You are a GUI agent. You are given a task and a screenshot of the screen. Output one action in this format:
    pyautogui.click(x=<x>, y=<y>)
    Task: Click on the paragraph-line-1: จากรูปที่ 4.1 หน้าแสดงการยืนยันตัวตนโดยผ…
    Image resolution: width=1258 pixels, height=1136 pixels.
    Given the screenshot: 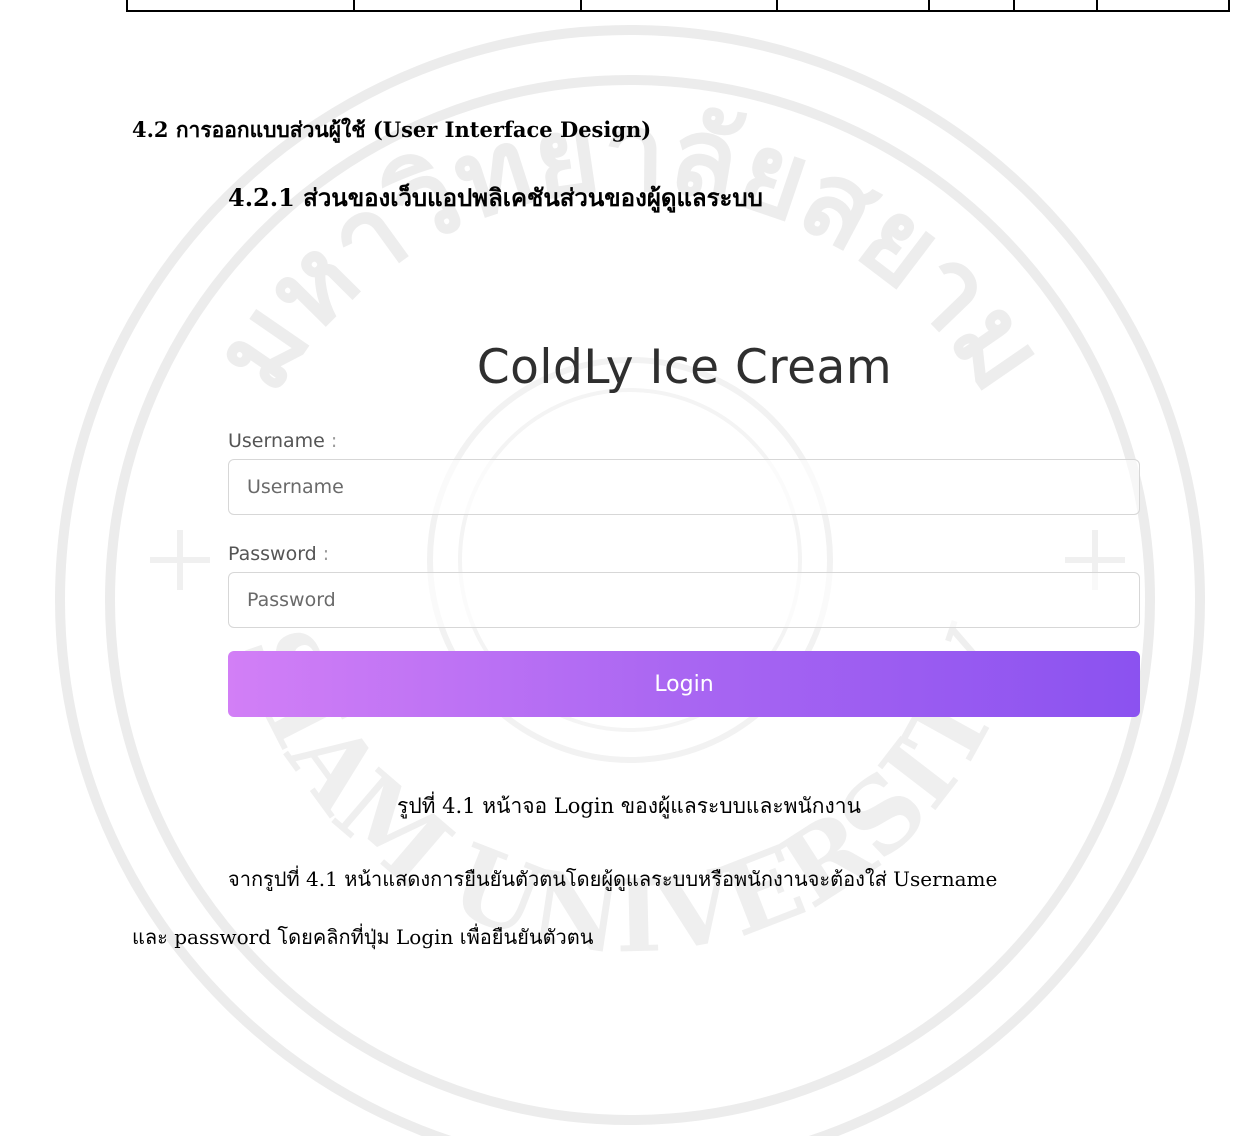 What is the action you would take?
    pyautogui.click(x=613, y=879)
    